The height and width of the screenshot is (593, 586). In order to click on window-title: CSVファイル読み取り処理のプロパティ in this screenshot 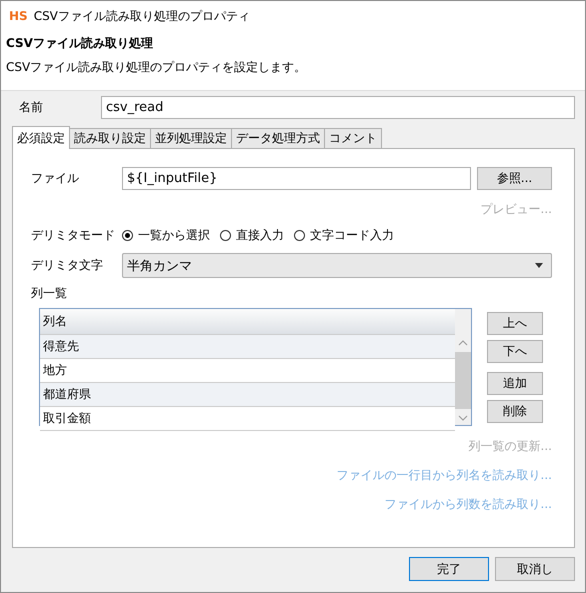, I will do `click(142, 16)`.